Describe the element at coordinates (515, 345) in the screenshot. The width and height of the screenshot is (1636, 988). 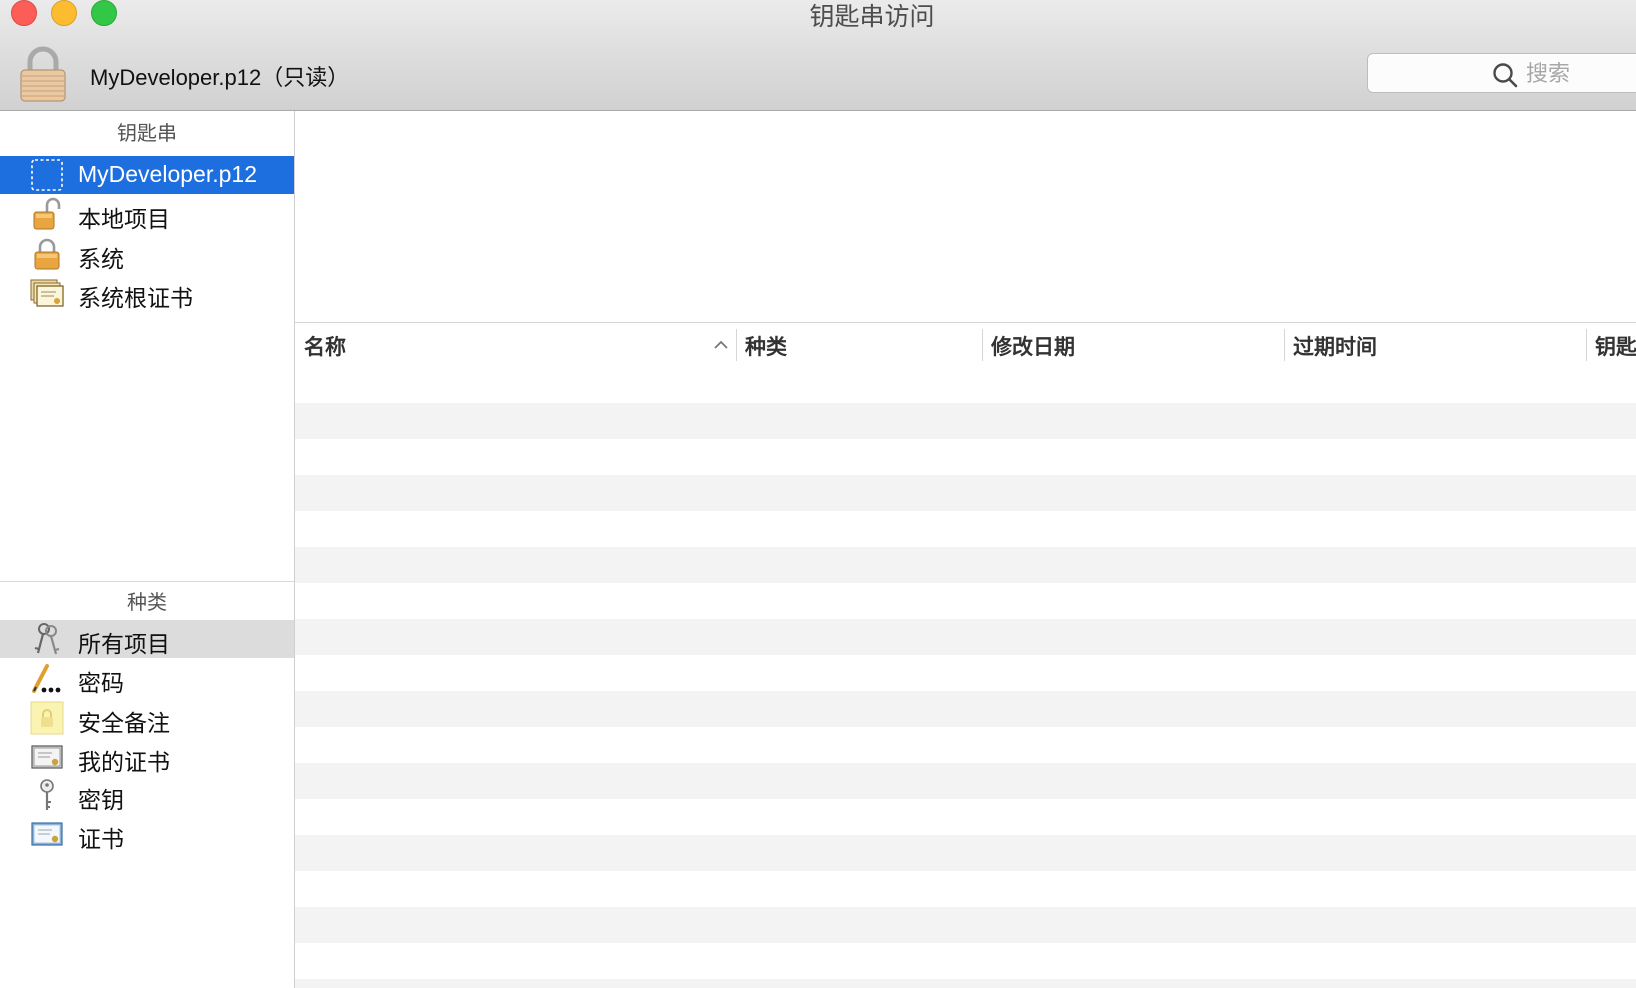
I see `column-name: 名称` at that location.